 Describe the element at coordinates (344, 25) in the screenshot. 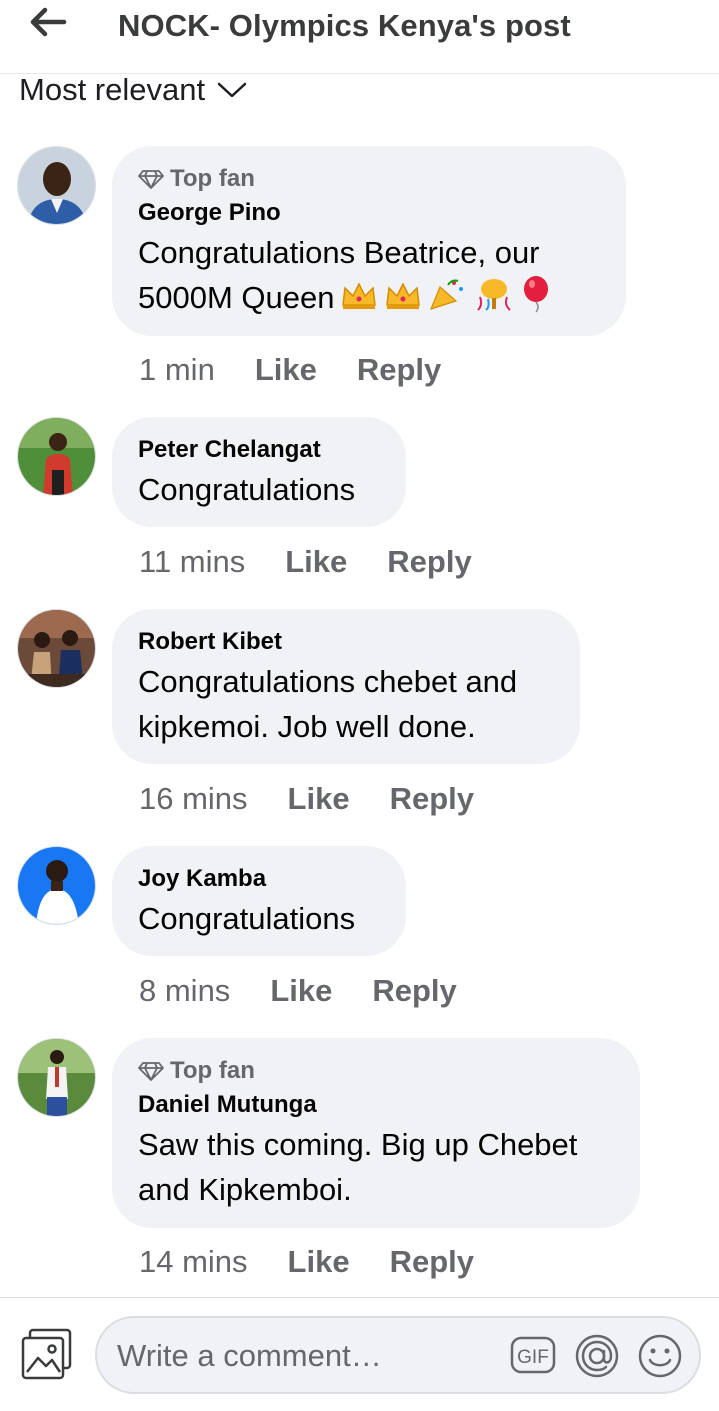

I see `page-title: NOCK- Olympics Kenya's post` at that location.